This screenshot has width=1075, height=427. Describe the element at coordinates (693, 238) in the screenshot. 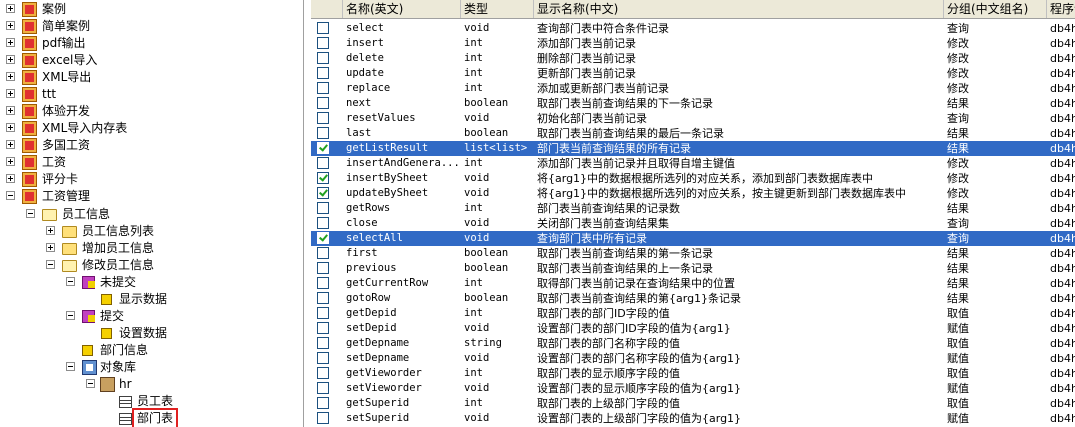

I see `table-row: selectAll void 查询部门表中所有记录 查询 db4hr` at that location.